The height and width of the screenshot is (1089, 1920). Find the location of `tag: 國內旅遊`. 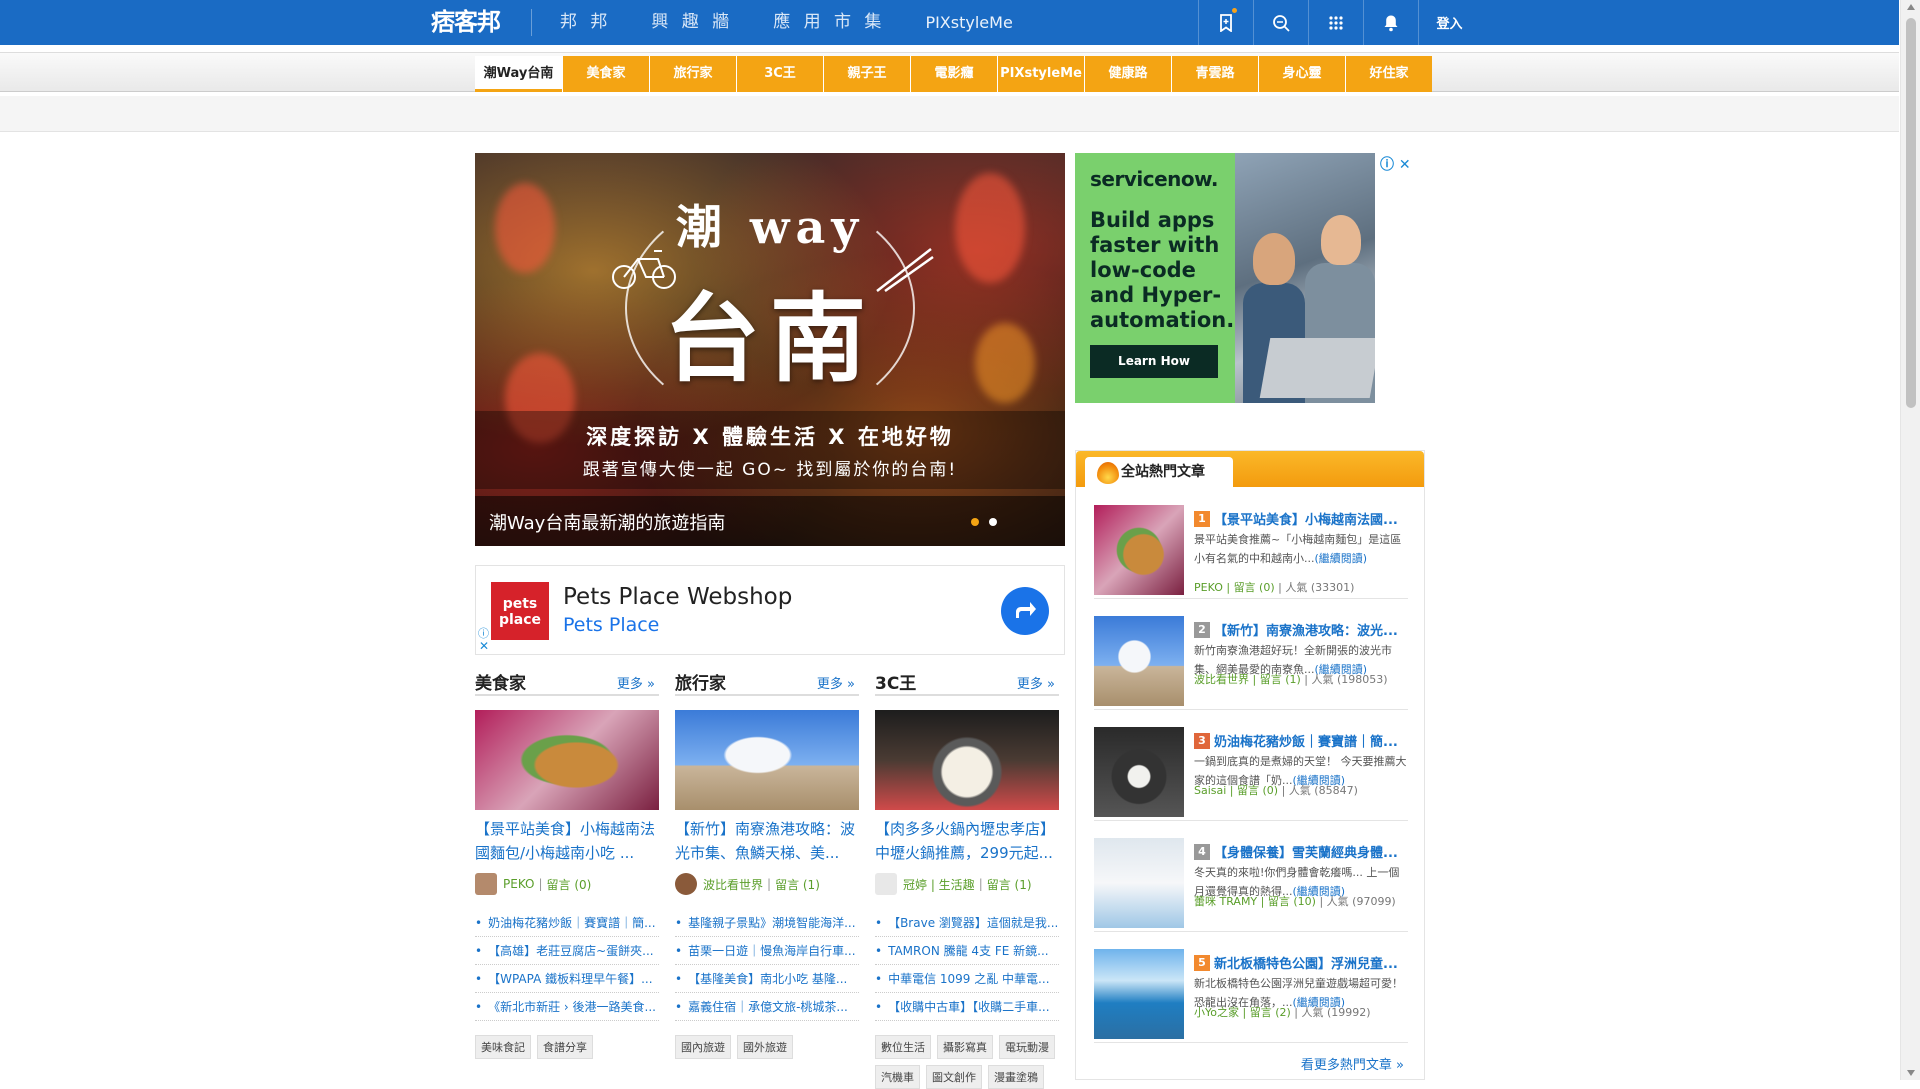

tag: 國內旅遊 is located at coordinates (703, 1047).